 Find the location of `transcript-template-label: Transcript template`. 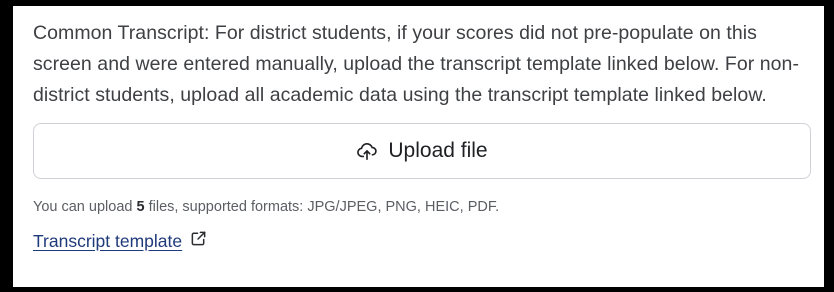

transcript-template-label: Transcript template is located at coordinates (108, 240).